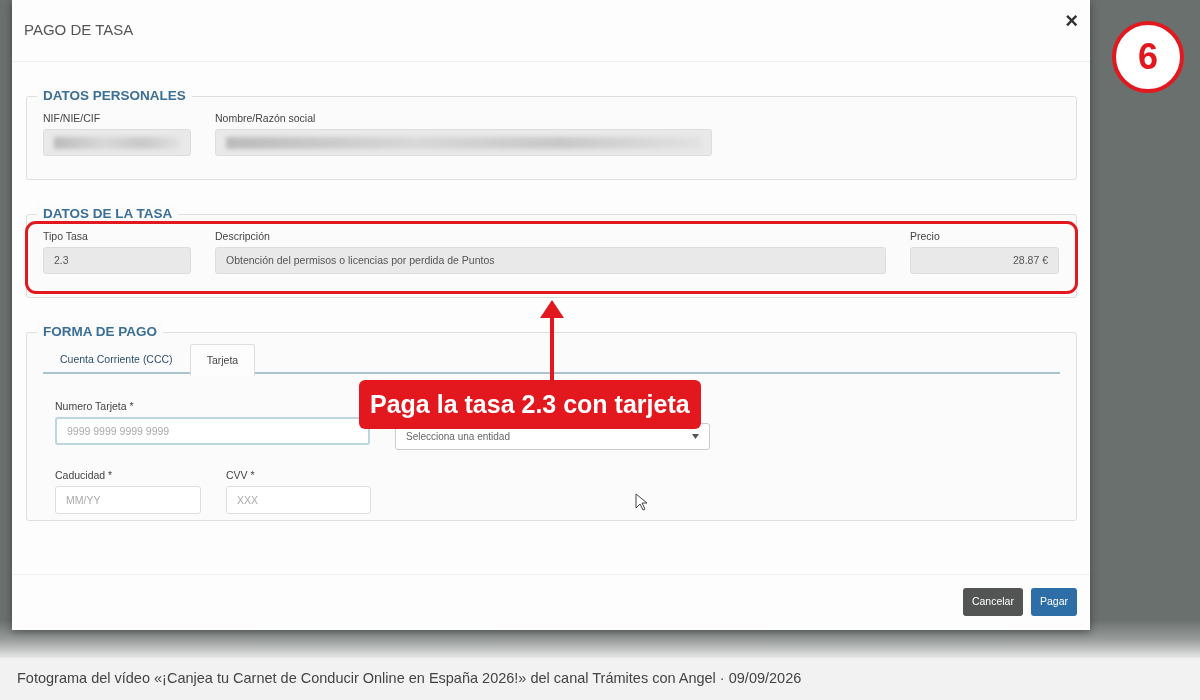 This screenshot has width=1200, height=700. I want to click on field-label: Tipo Tasa, so click(66, 236).